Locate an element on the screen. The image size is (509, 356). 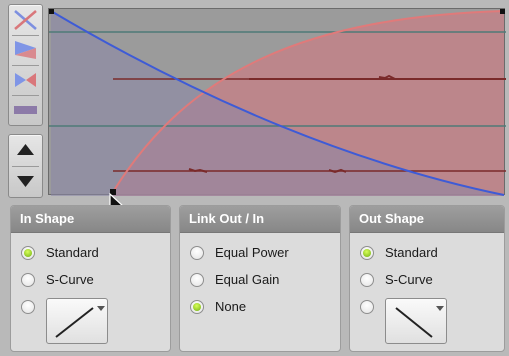
fade-toolbar is located at coordinates (24, 101).